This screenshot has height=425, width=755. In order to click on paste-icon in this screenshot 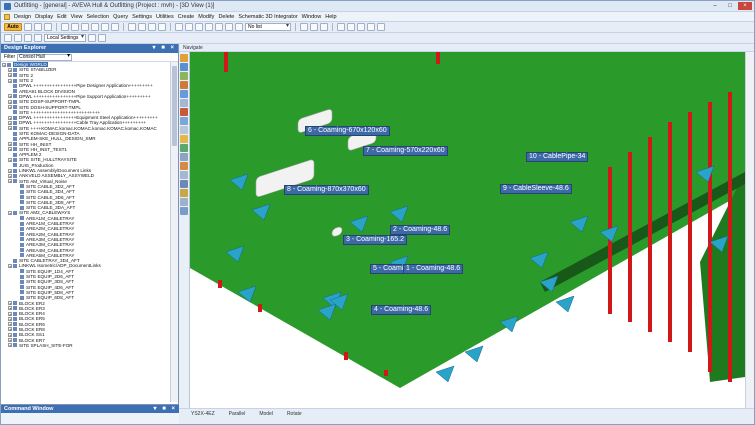, I will do `click(115, 27)`.